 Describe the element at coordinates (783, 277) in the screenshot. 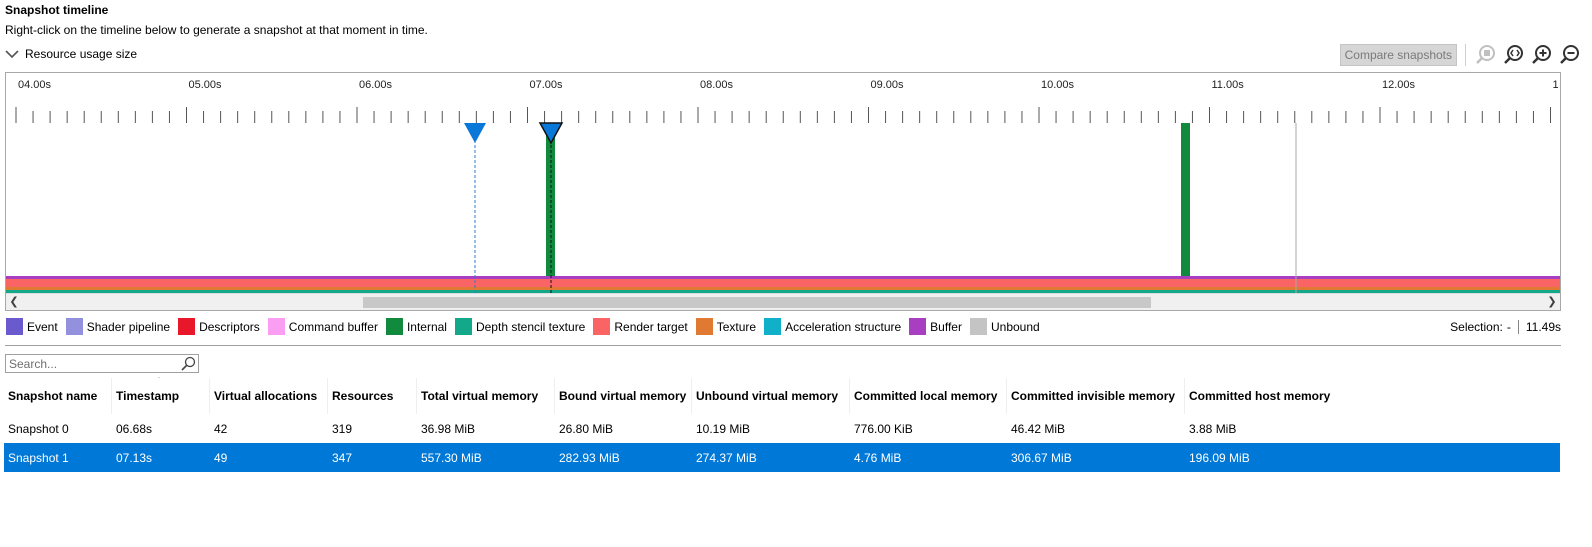

I see `buffer-band` at that location.